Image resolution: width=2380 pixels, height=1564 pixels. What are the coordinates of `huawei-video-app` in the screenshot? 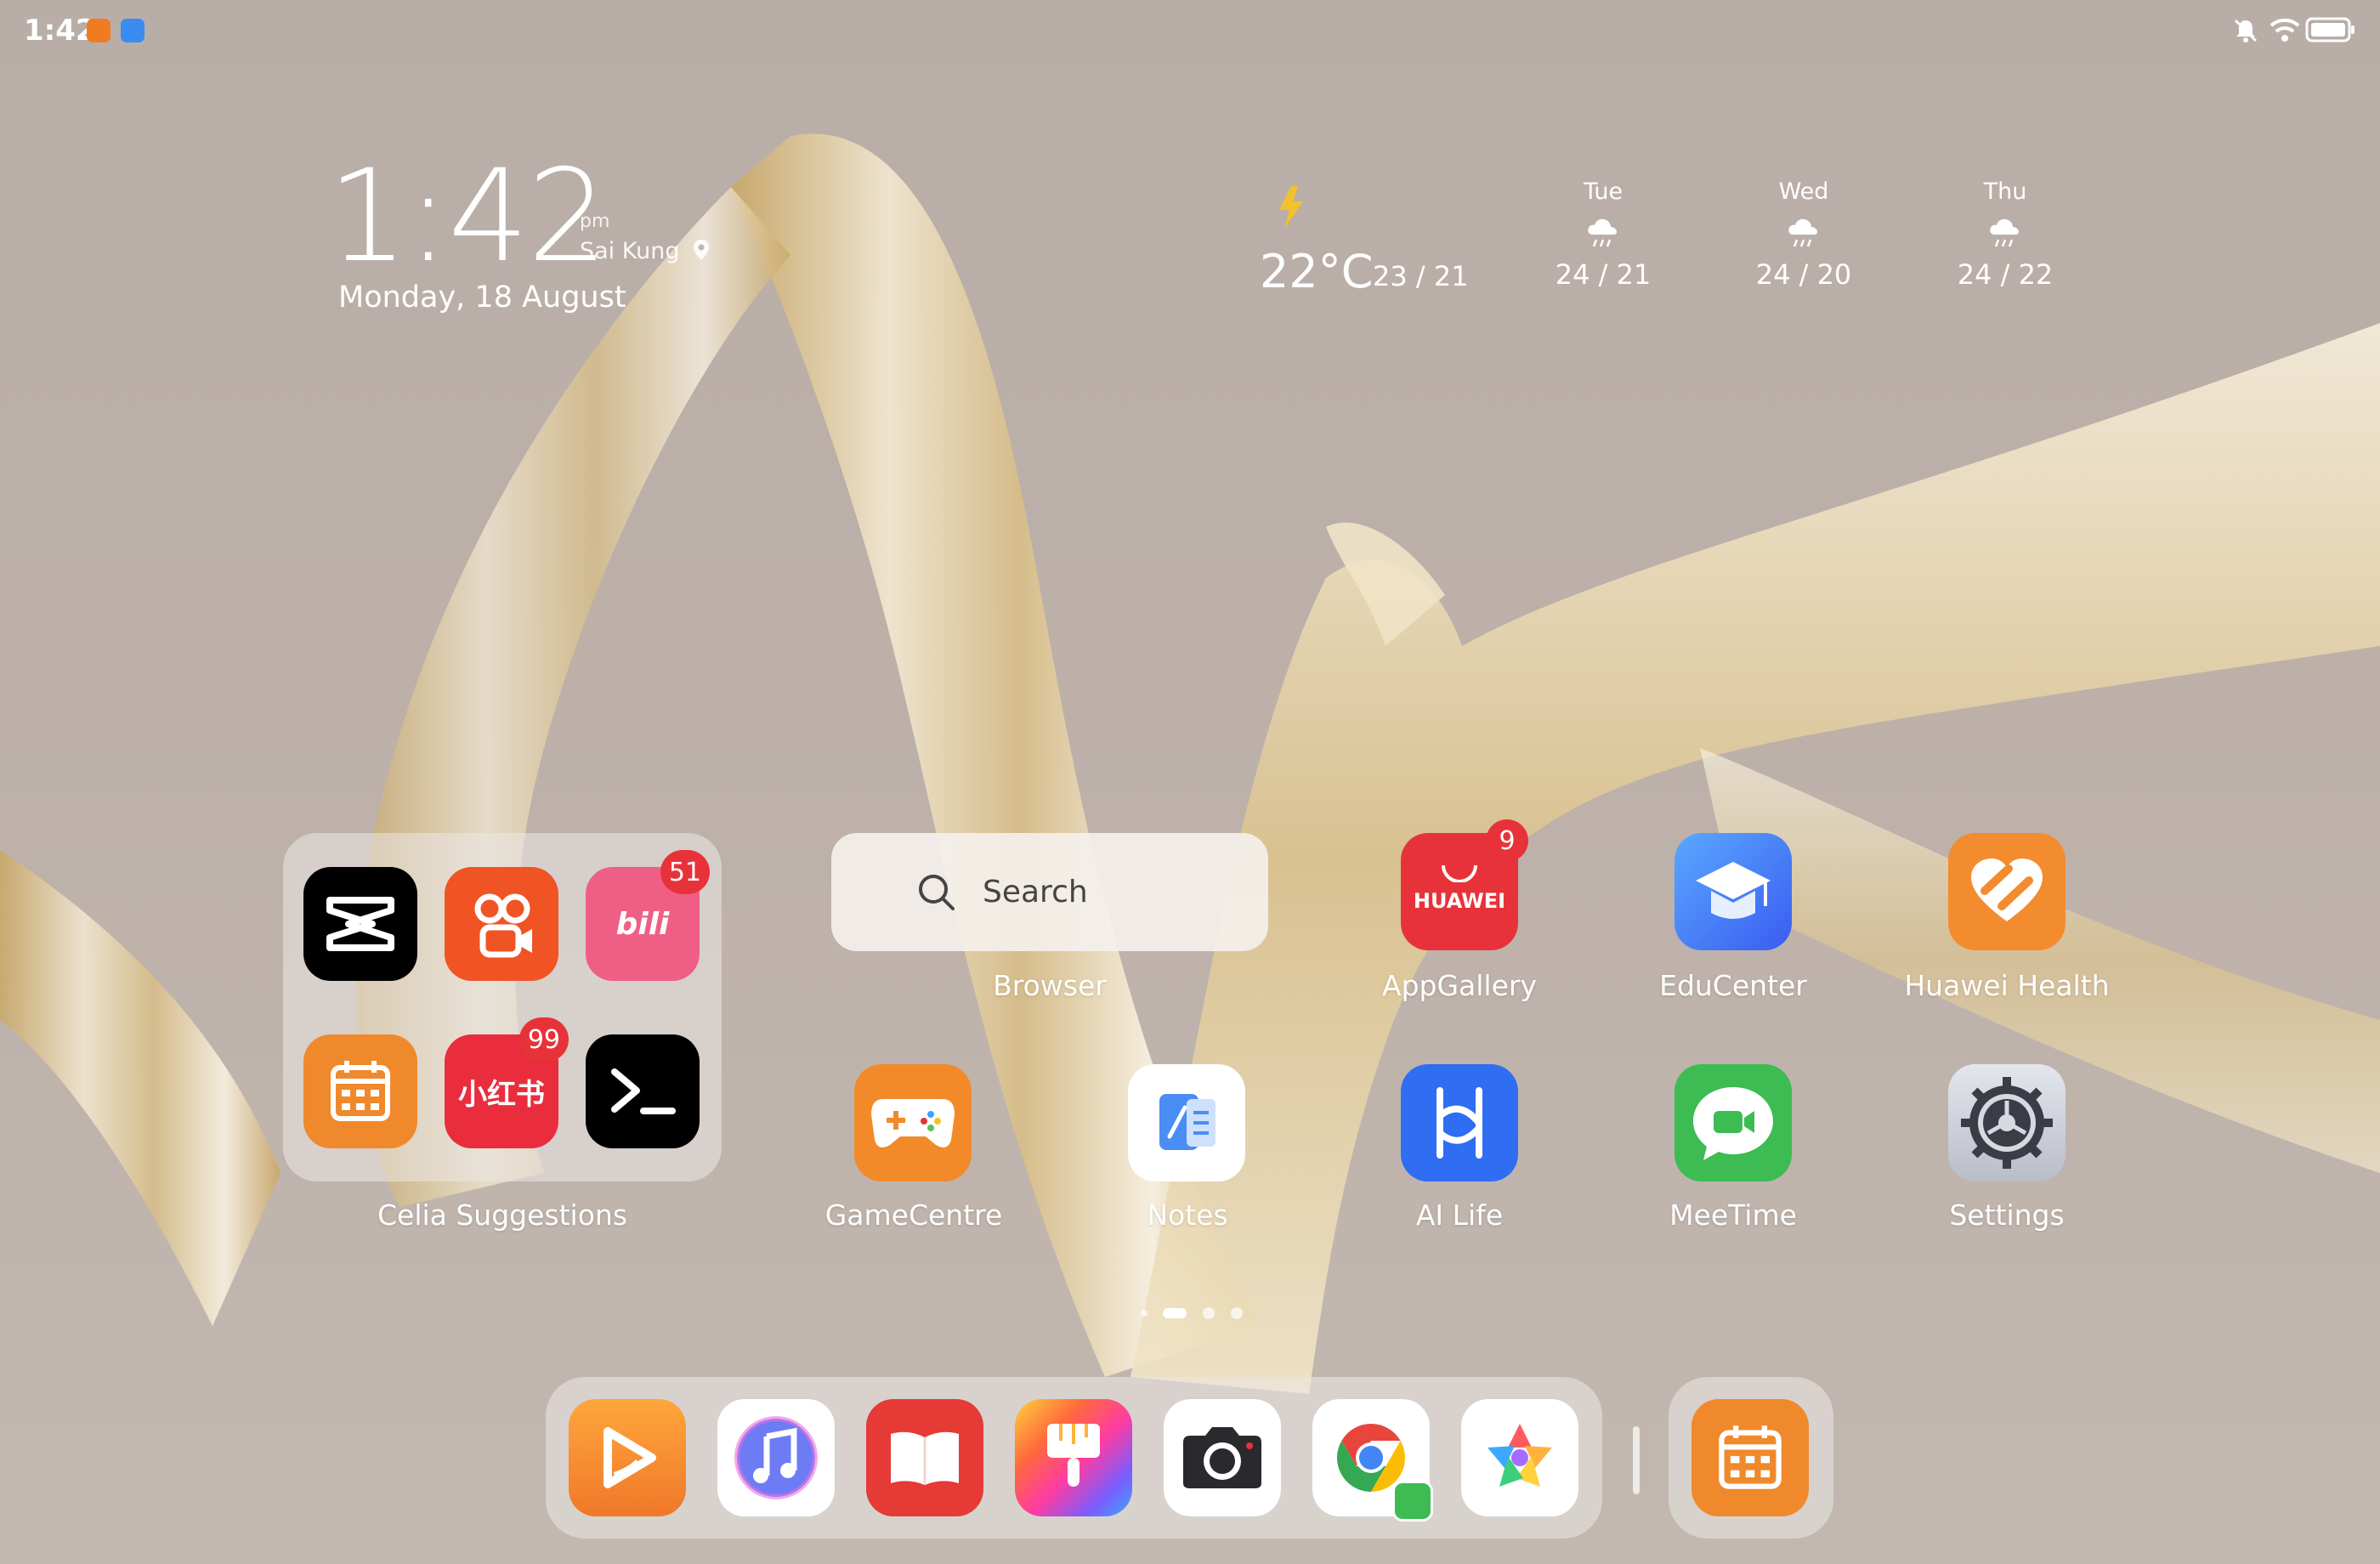 It's located at (627, 1457).